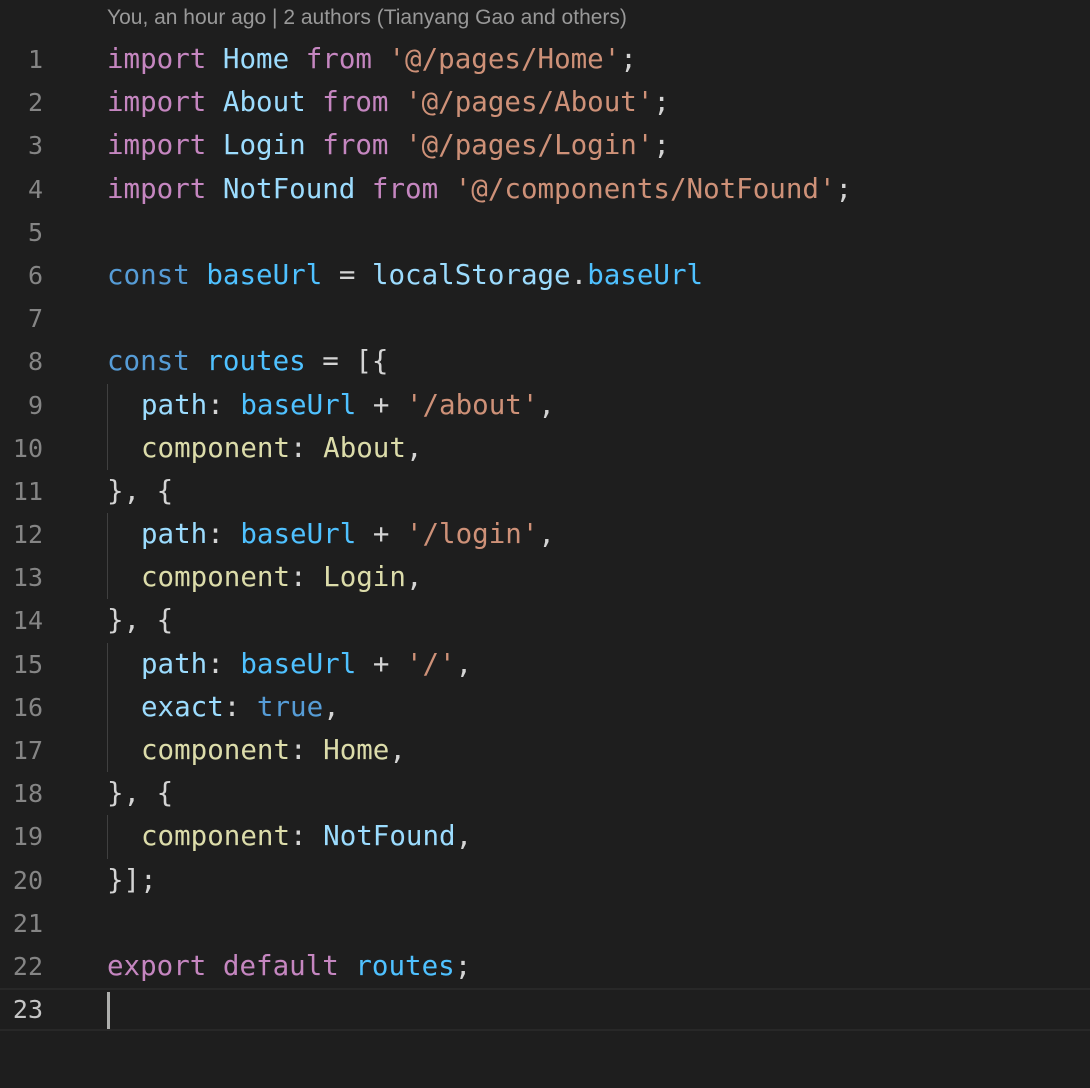  What do you see at coordinates (388, 145) in the screenshot?
I see `code-text: import Login from '@/pages/Login';` at bounding box center [388, 145].